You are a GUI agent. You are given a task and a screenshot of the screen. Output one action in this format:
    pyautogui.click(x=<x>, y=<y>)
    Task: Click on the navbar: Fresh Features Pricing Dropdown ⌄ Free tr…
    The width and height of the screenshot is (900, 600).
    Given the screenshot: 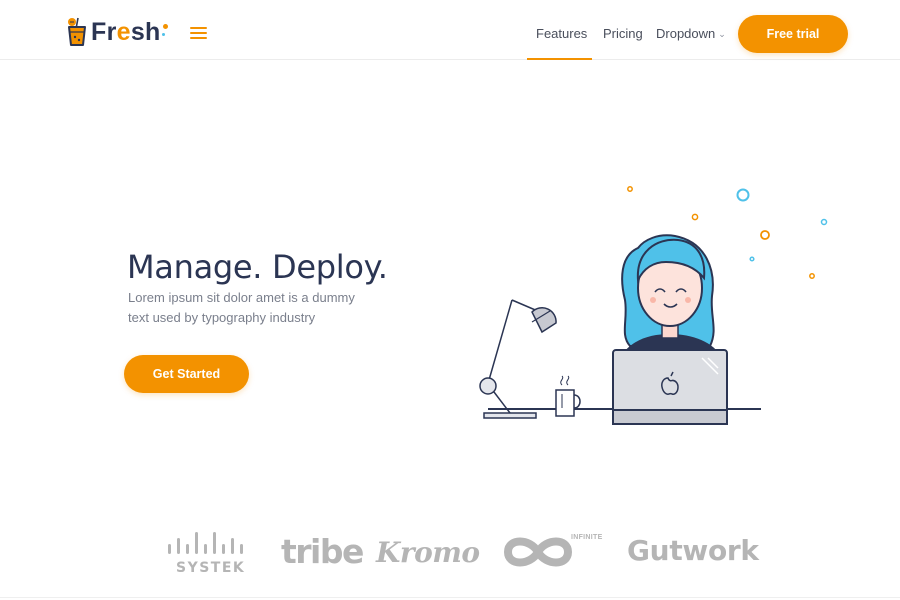 What is the action you would take?
    pyautogui.click(x=450, y=30)
    